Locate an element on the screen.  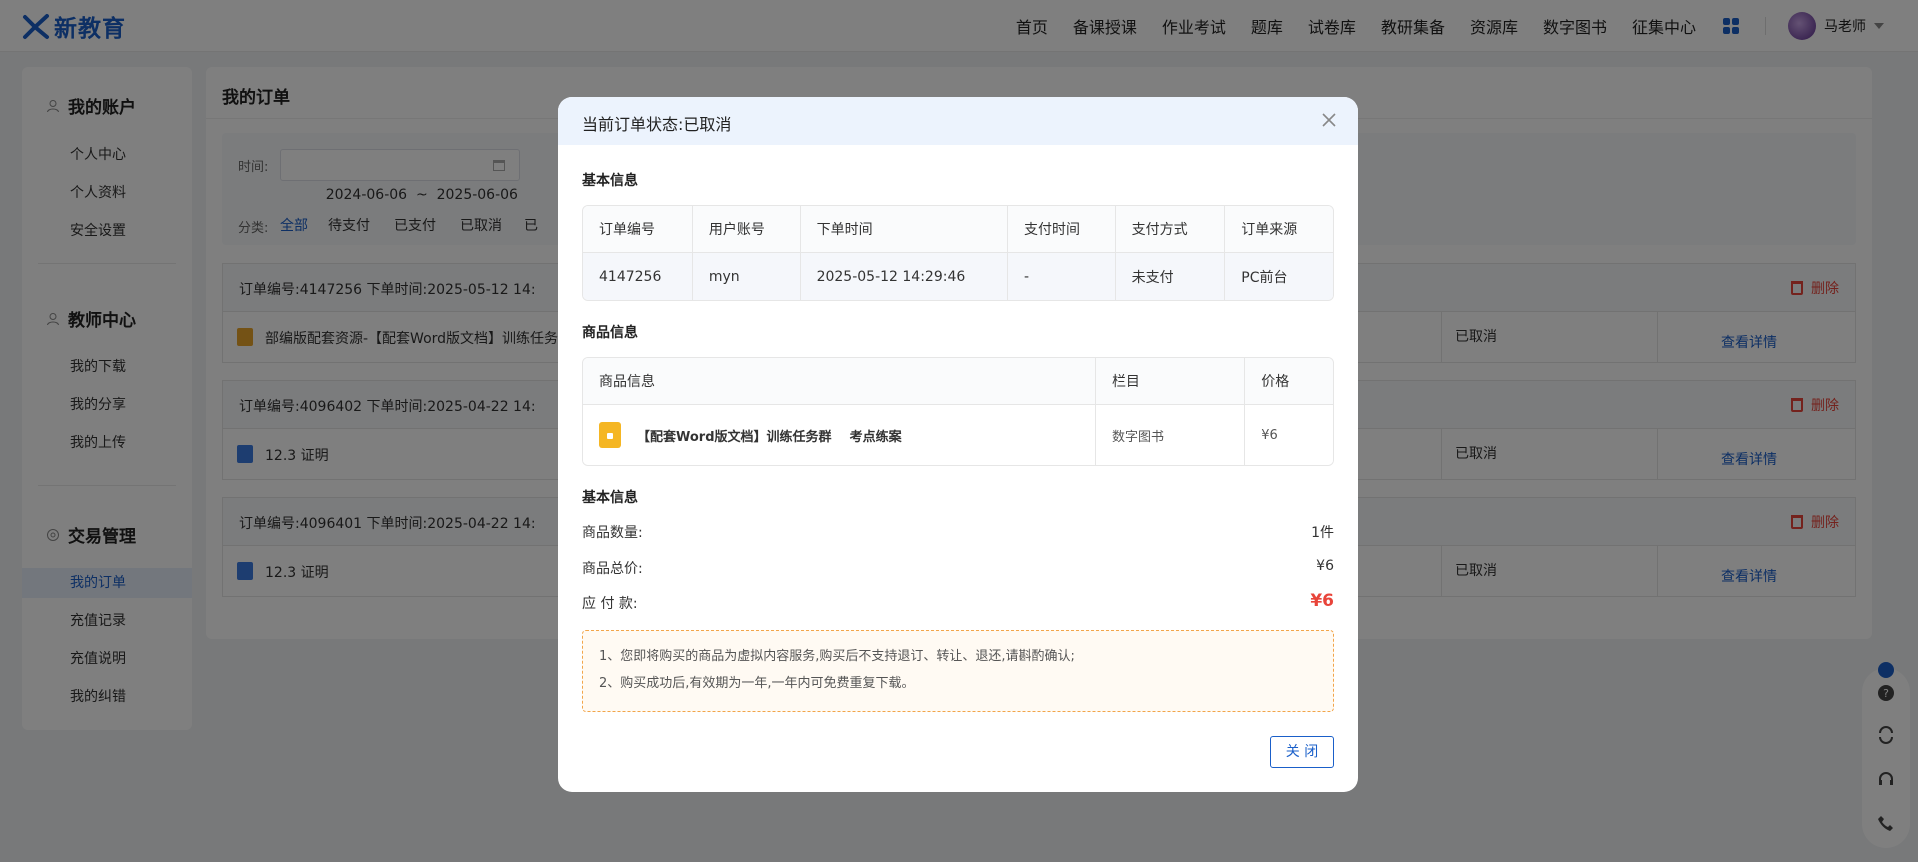
payable-amount: ¥6 is located at coordinates (1322, 601).